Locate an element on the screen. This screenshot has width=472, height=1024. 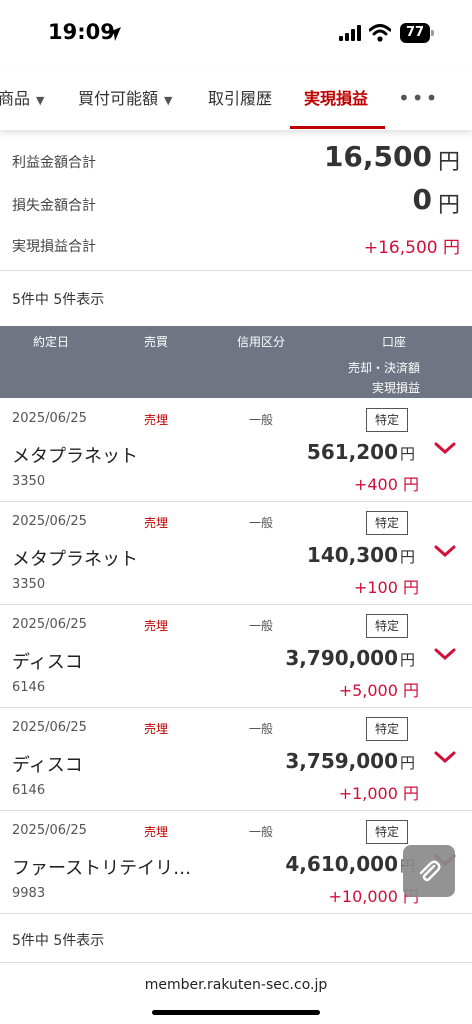
loss-total-unit: 円 is located at coordinates (448, 205).